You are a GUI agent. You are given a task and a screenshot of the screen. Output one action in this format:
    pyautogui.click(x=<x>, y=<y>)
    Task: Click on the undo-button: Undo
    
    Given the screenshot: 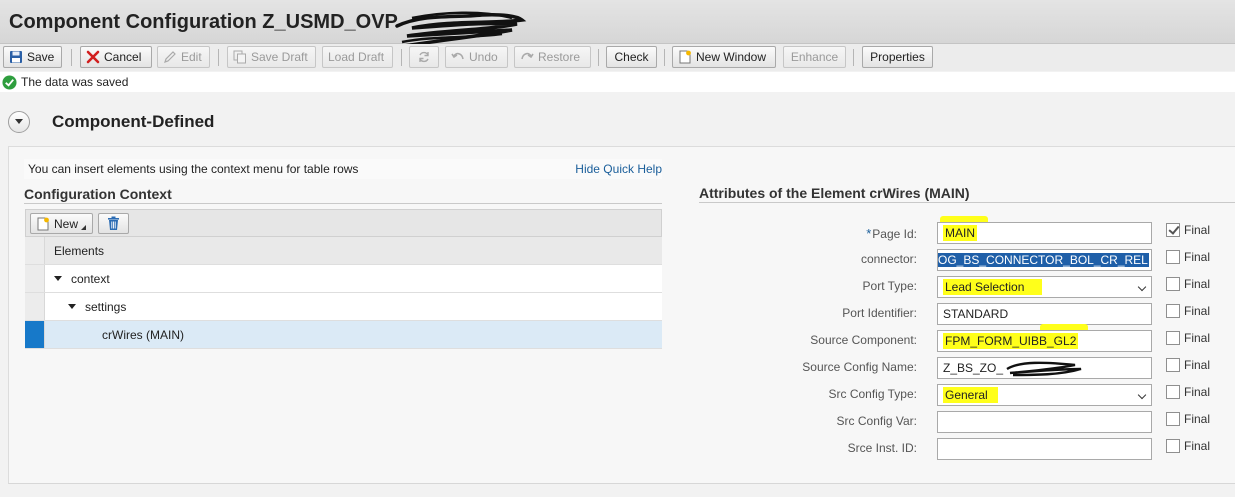 What is the action you would take?
    pyautogui.click(x=476, y=57)
    